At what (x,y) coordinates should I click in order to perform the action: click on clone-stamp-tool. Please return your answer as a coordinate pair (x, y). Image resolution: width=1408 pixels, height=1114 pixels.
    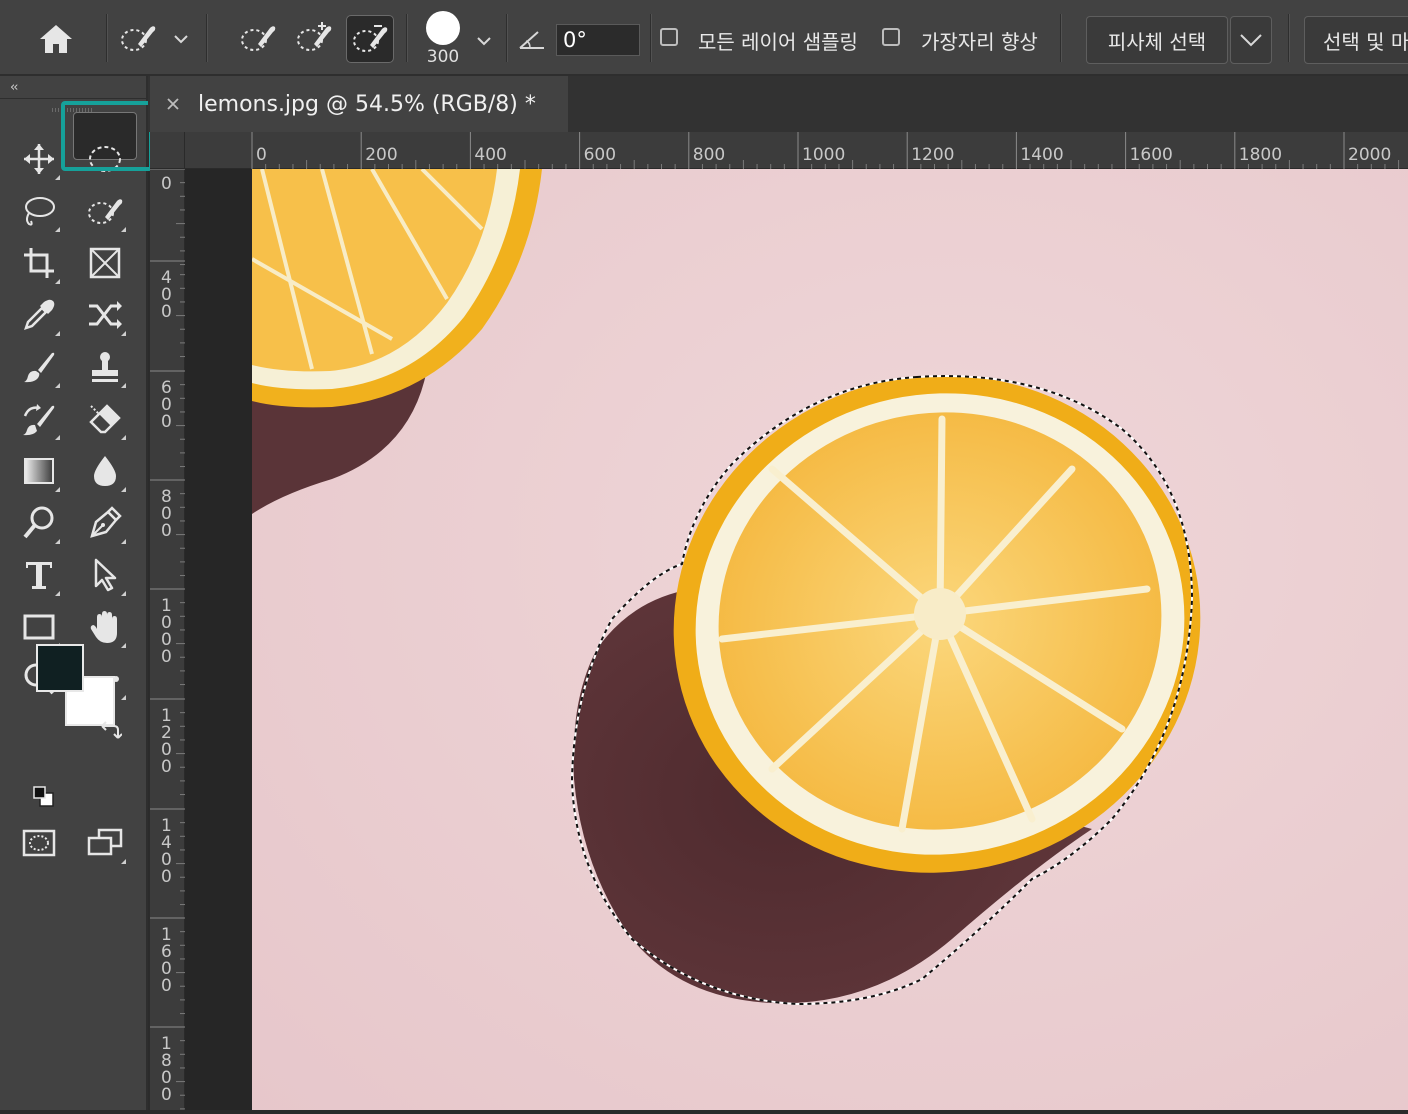
    Looking at the image, I should click on (105, 367).